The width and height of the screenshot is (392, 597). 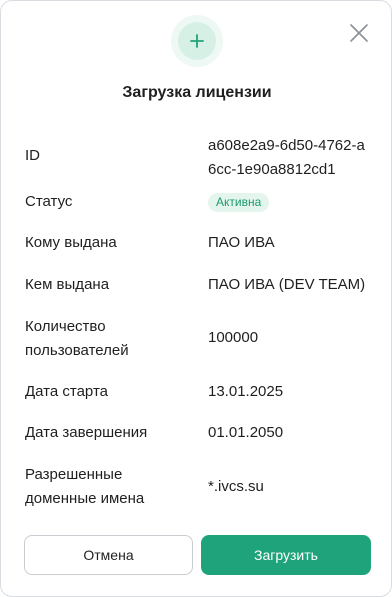 I want to click on users-count-label: Количество пользователей, so click(x=77, y=338).